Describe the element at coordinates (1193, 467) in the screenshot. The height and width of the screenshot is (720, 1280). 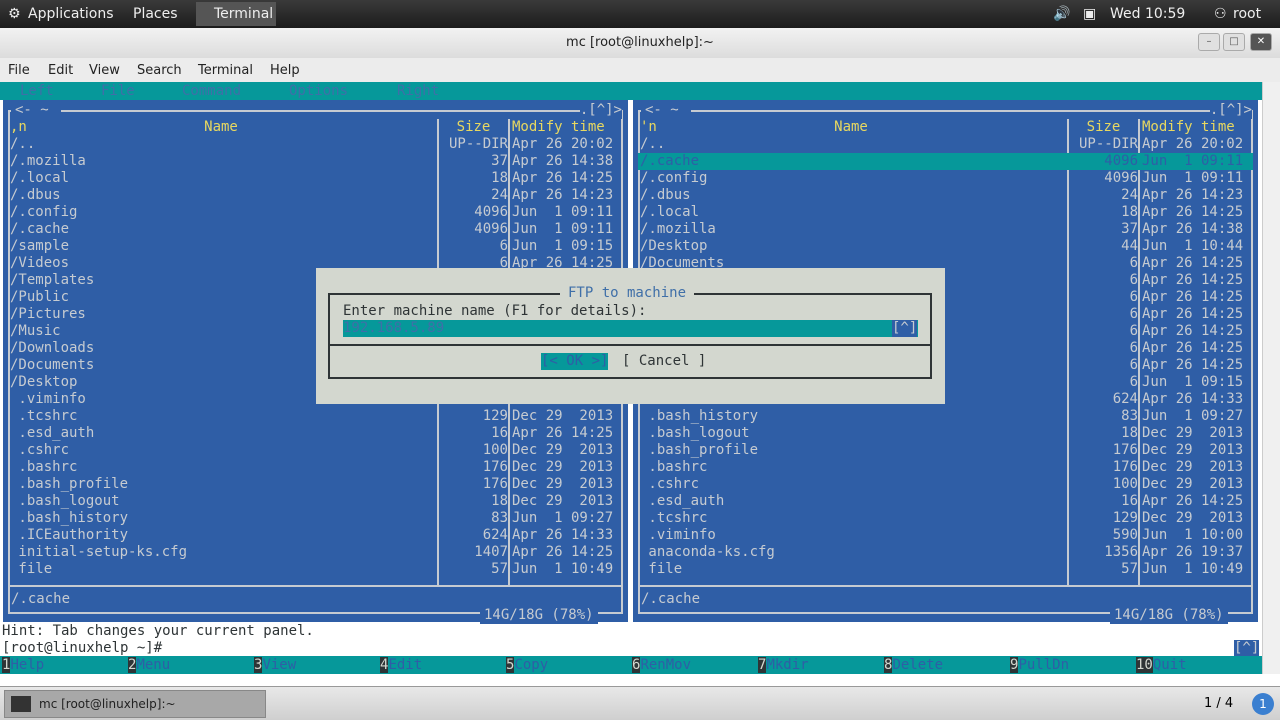
I see `file-mtime: Dec 29 2013` at that location.